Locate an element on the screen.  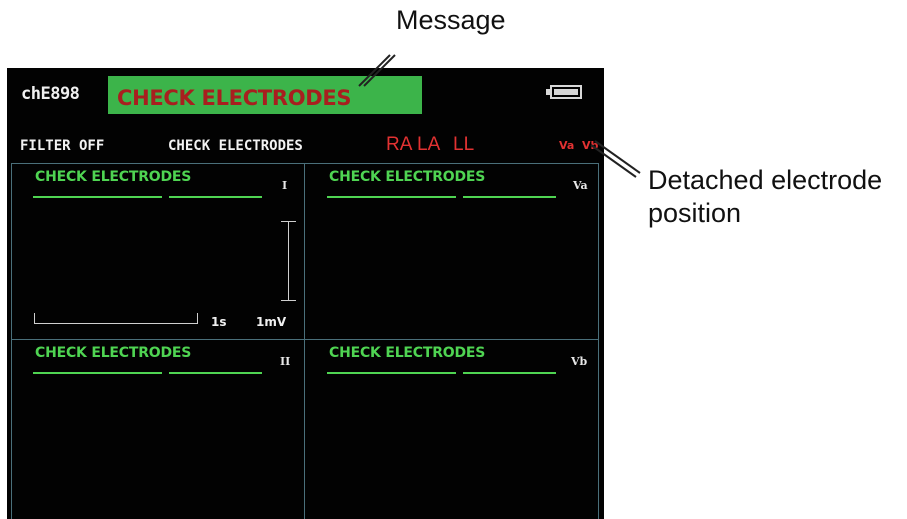
callout-leader-lines is located at coordinates (499, 116).